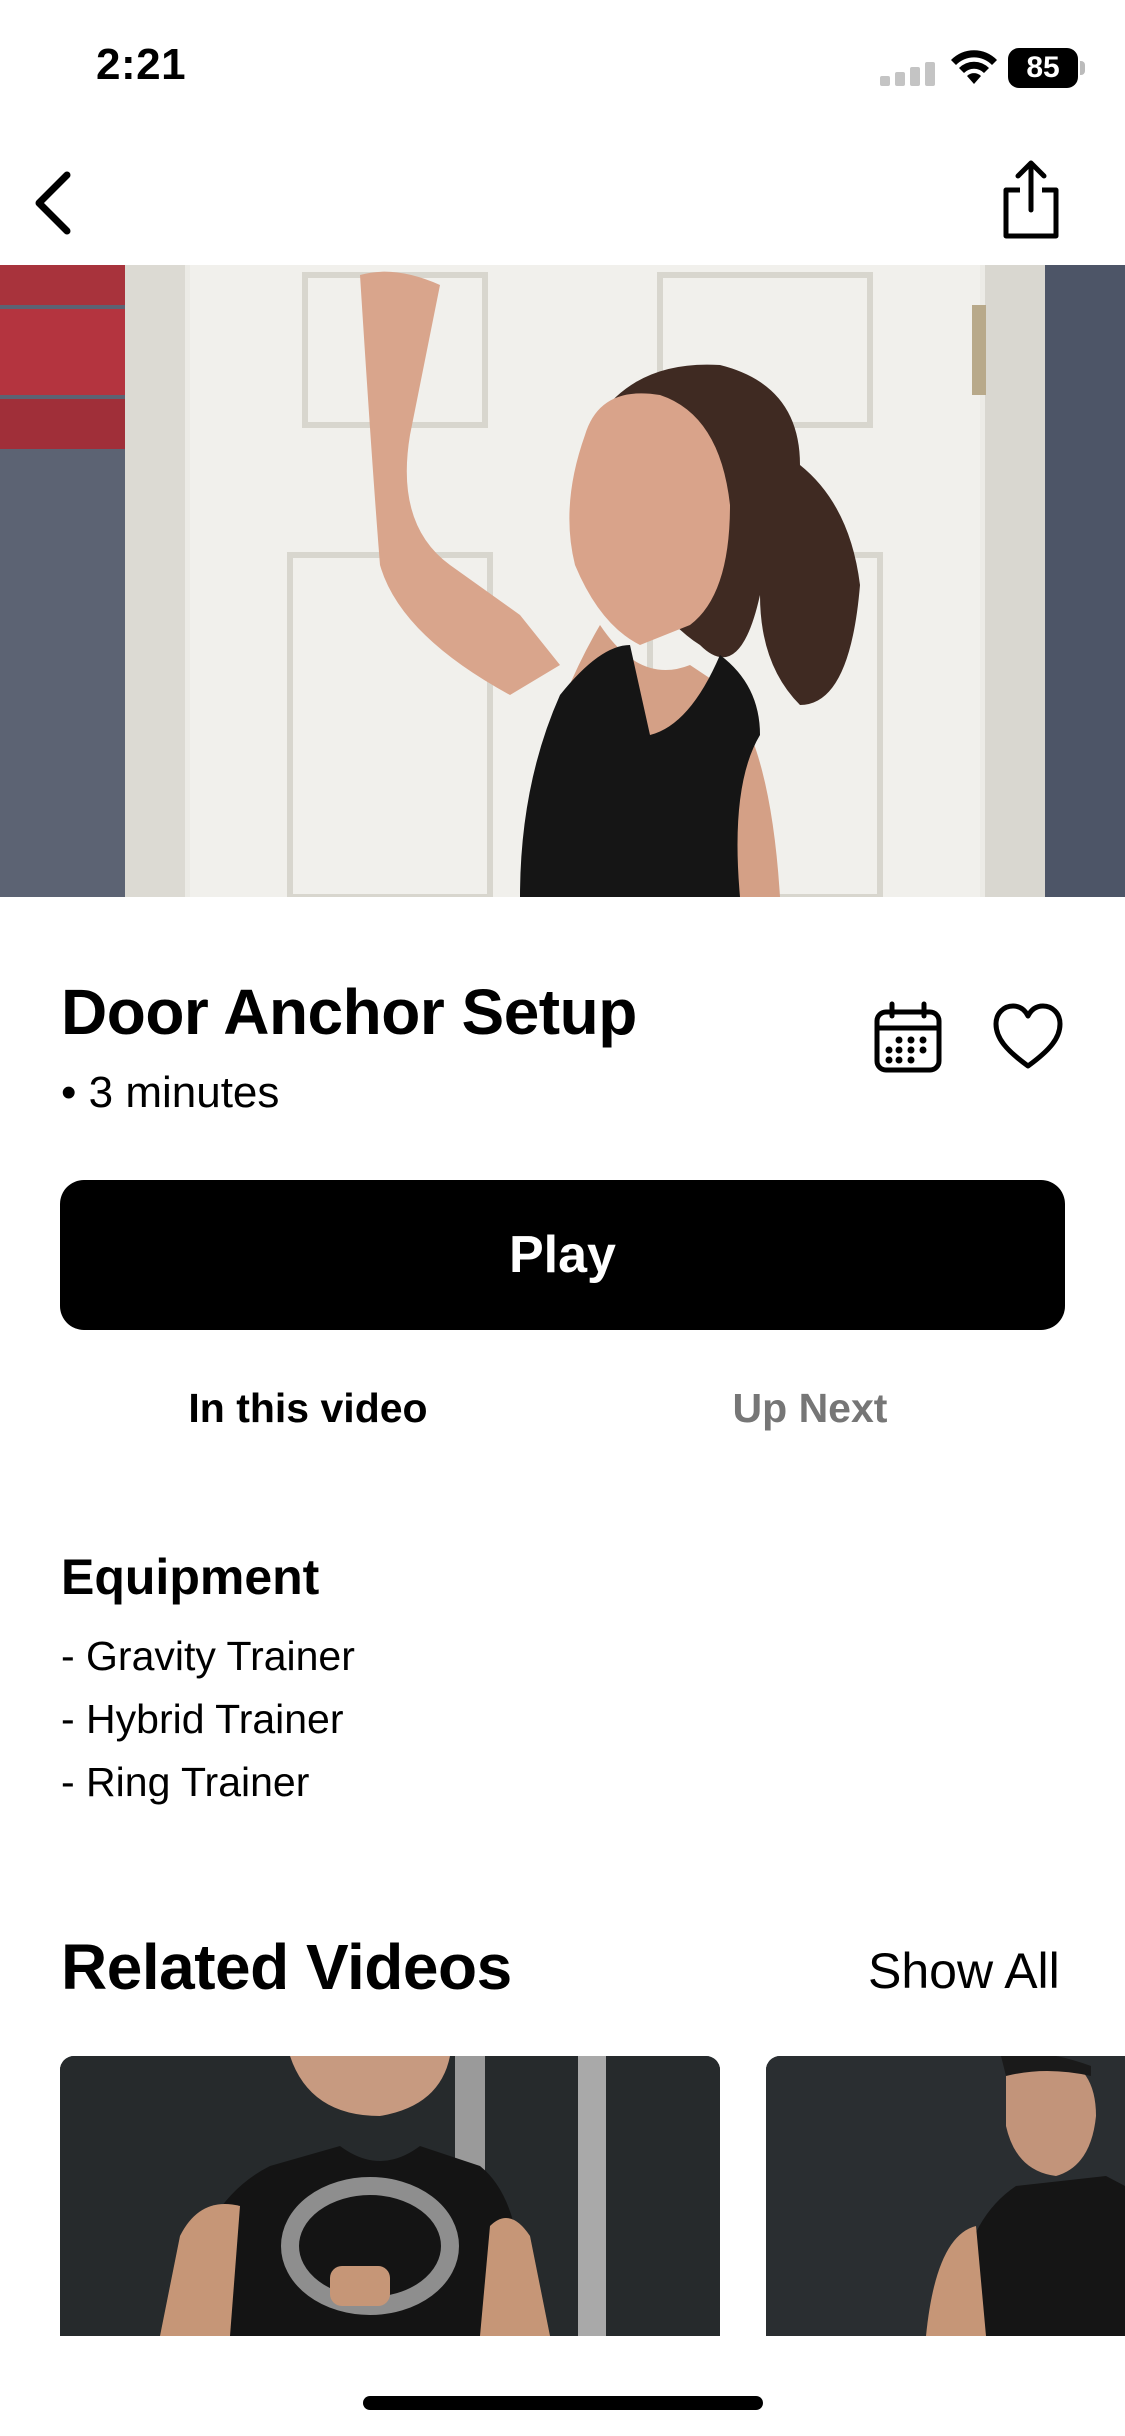  I want to click on related-videos-heading: Related Videos, so click(286, 1967).